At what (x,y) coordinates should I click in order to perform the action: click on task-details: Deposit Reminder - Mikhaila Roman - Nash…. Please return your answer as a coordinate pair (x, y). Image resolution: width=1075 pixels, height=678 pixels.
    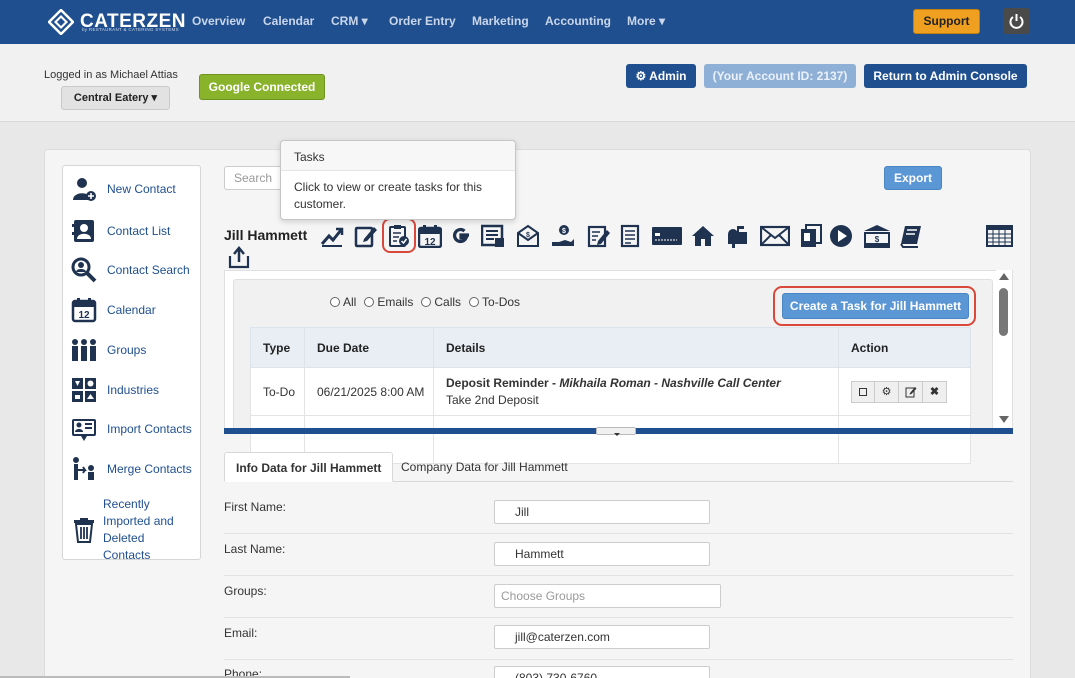
    Looking at the image, I should click on (636, 391).